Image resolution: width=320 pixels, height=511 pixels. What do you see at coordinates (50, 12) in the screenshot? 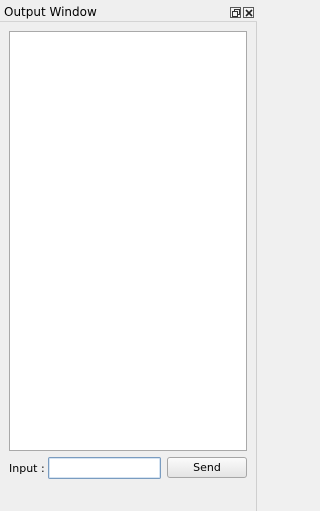
I see `window-title: Output Window` at bounding box center [50, 12].